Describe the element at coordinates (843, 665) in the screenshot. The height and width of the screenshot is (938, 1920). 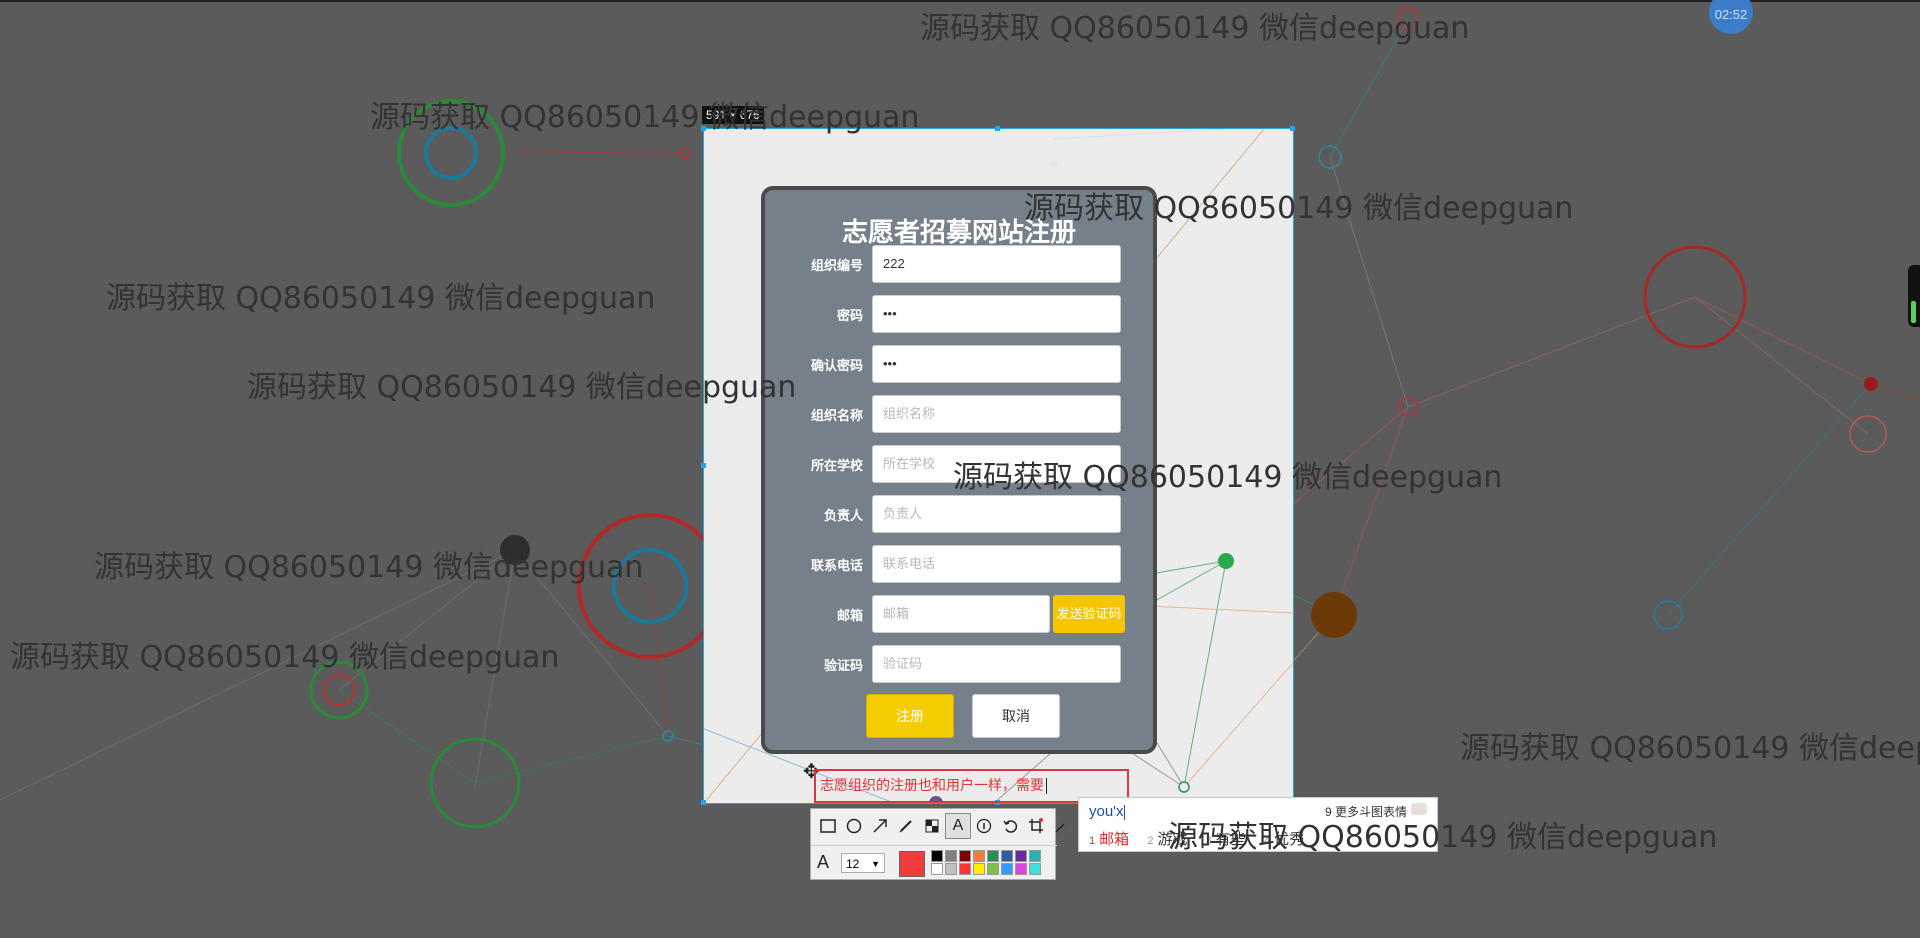
I see `field-label: 验证码` at that location.